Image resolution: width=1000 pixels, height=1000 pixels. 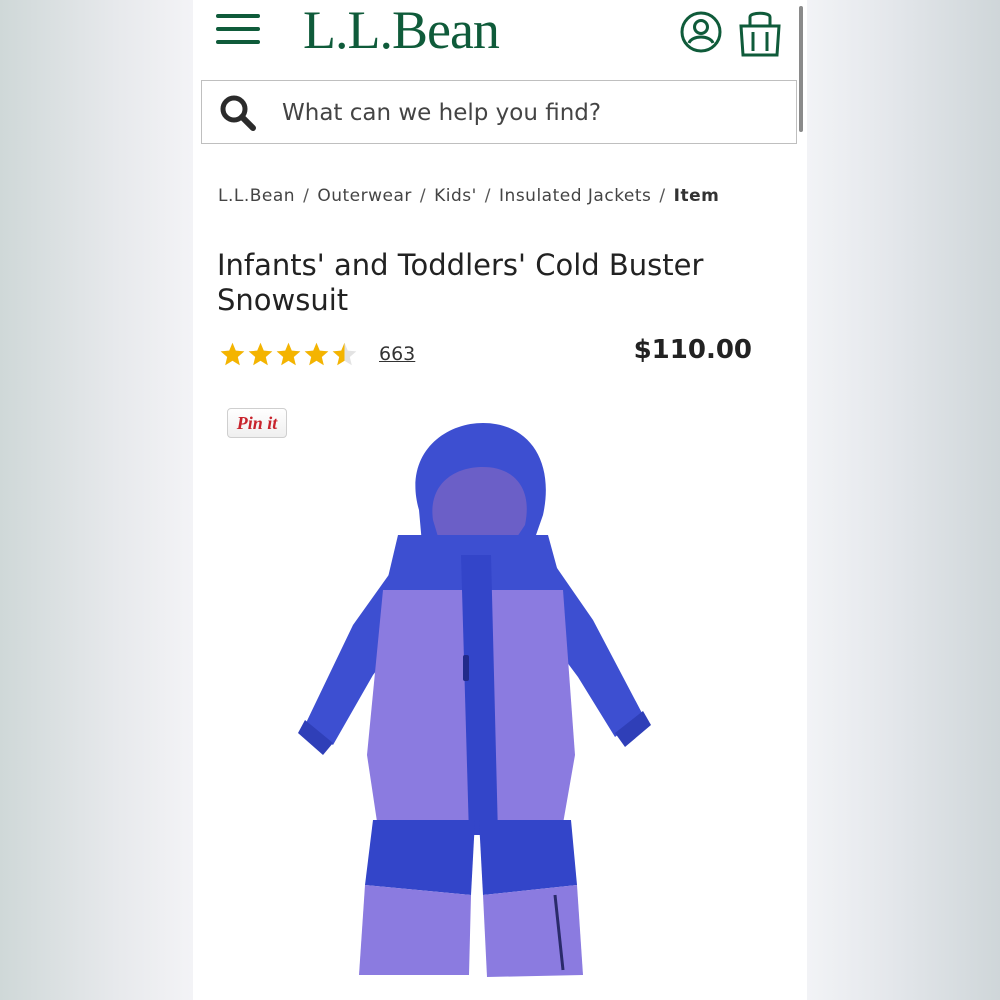 What do you see at coordinates (364, 196) in the screenshot?
I see `breadcrumb-link-outerwear: Outerwear` at bounding box center [364, 196].